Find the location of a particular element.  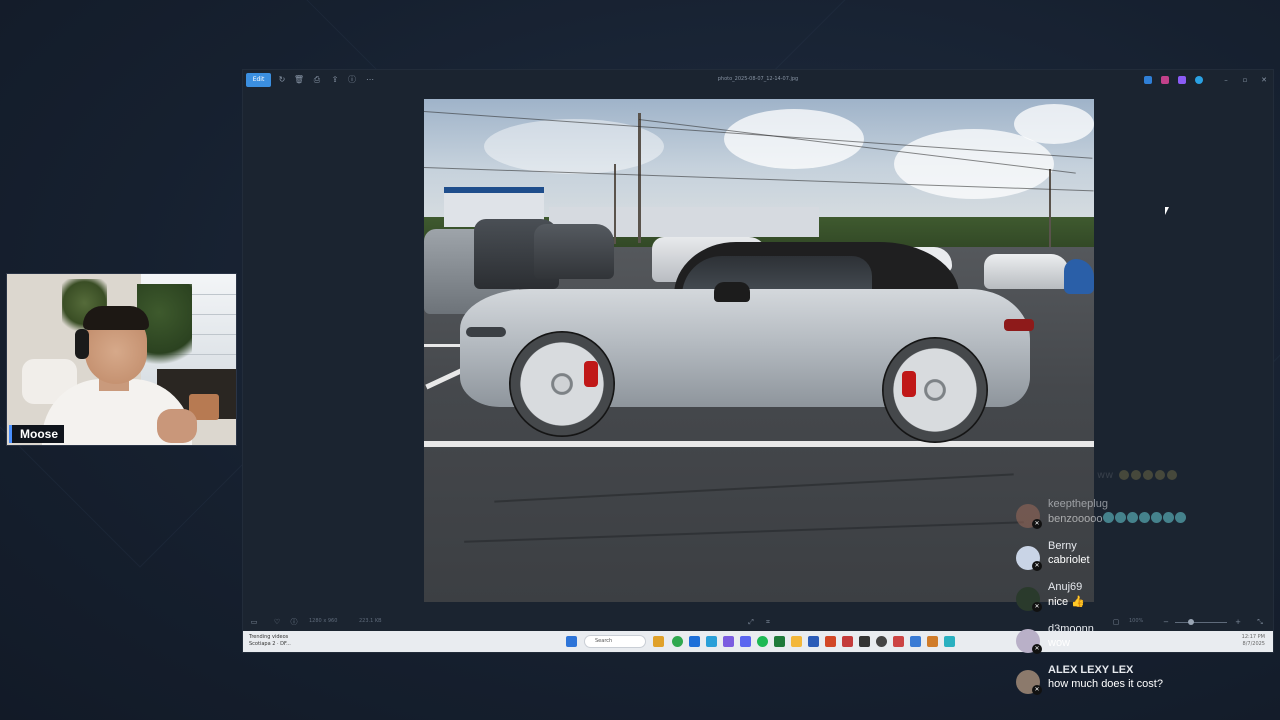

news-title: Trending videos is located at coordinates (269, 637).